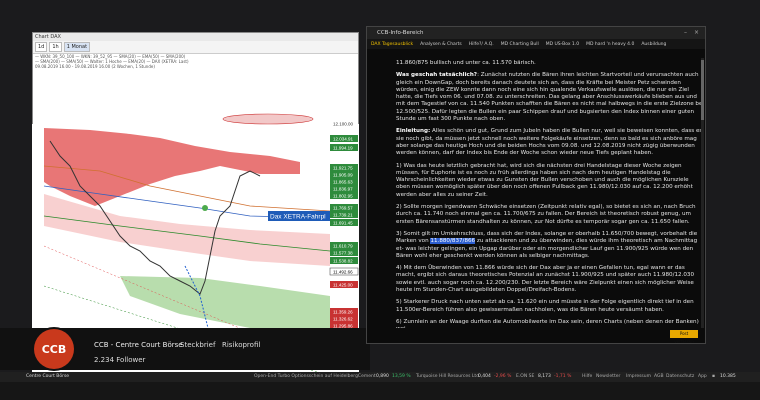  I want to click on ccb-logo: CCB, so click(54, 349).